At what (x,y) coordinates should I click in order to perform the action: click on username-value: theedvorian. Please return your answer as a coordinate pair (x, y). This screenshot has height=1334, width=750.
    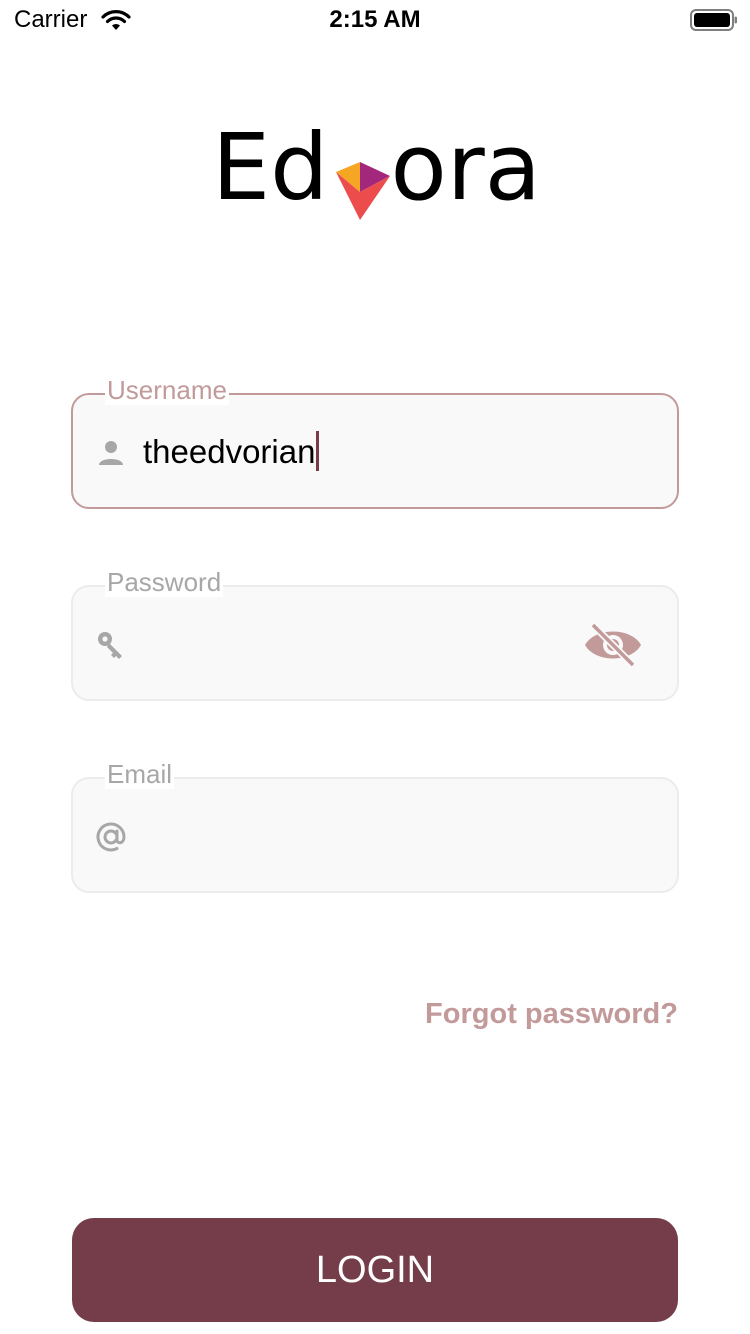
    Looking at the image, I should click on (229, 451).